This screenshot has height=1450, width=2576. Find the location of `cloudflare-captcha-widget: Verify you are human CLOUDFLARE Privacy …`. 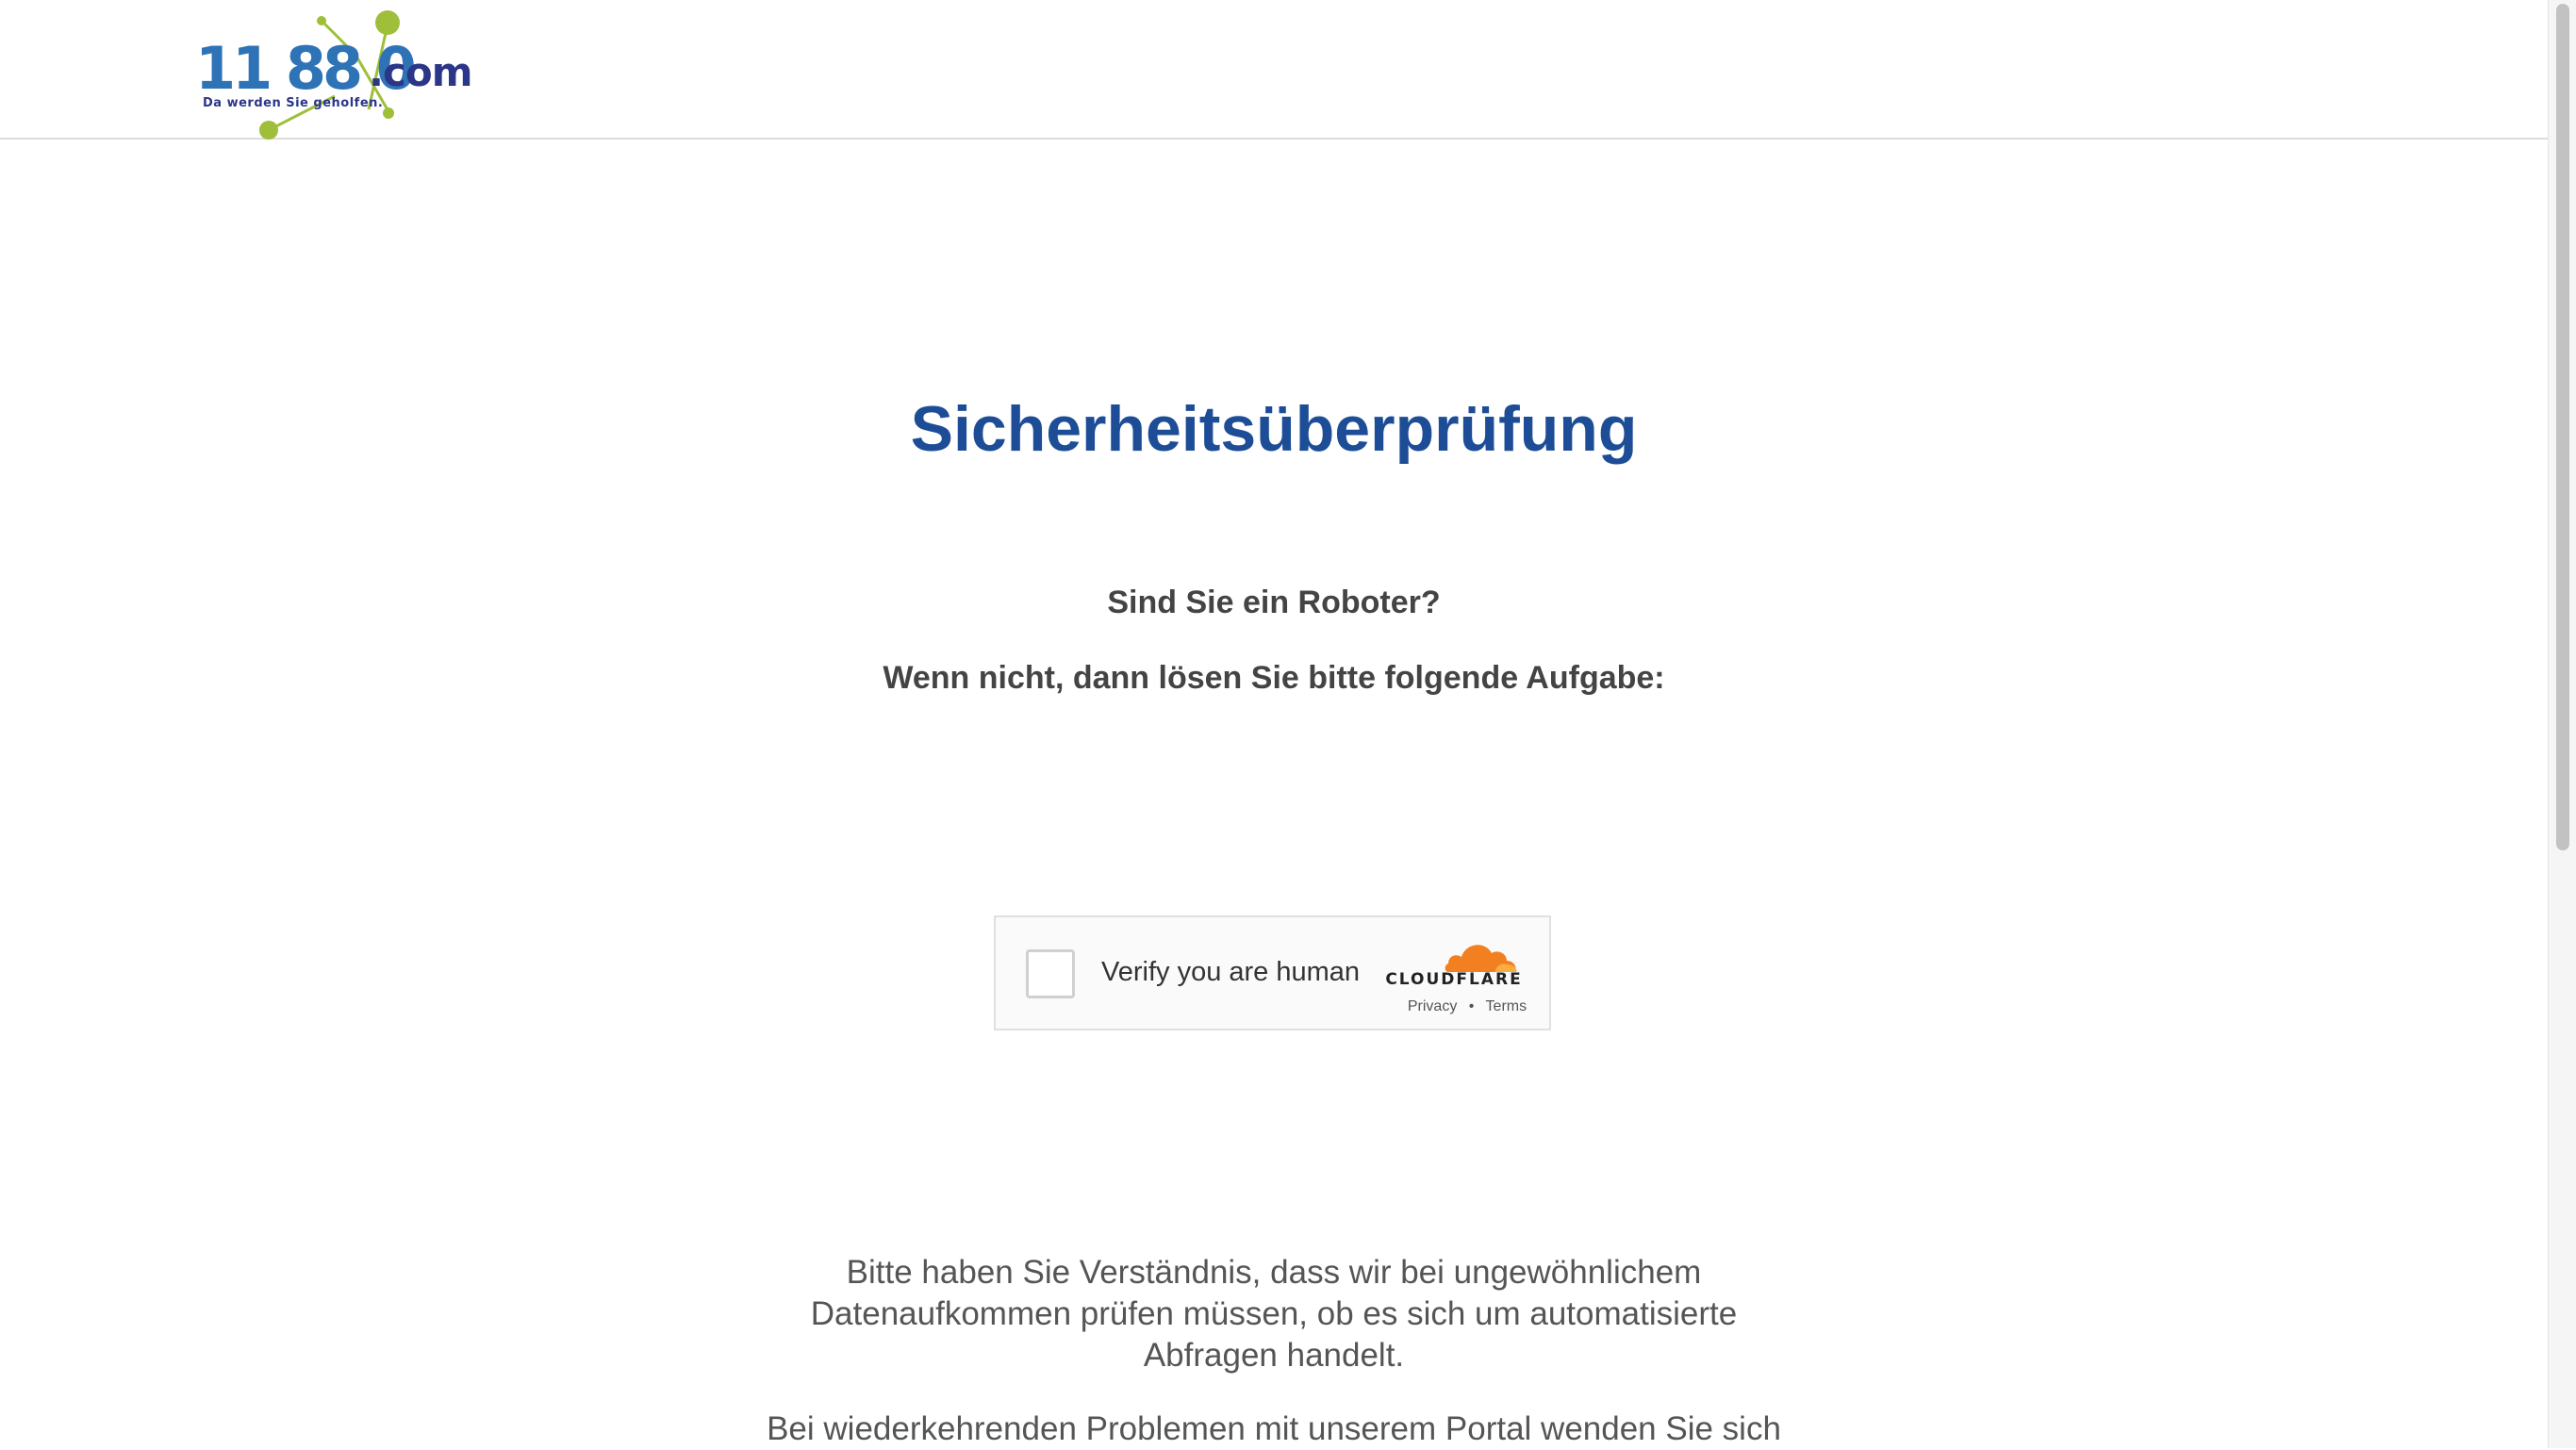

cloudflare-captcha-widget: Verify you are human CLOUDFLARE Privacy … is located at coordinates (1272, 972).